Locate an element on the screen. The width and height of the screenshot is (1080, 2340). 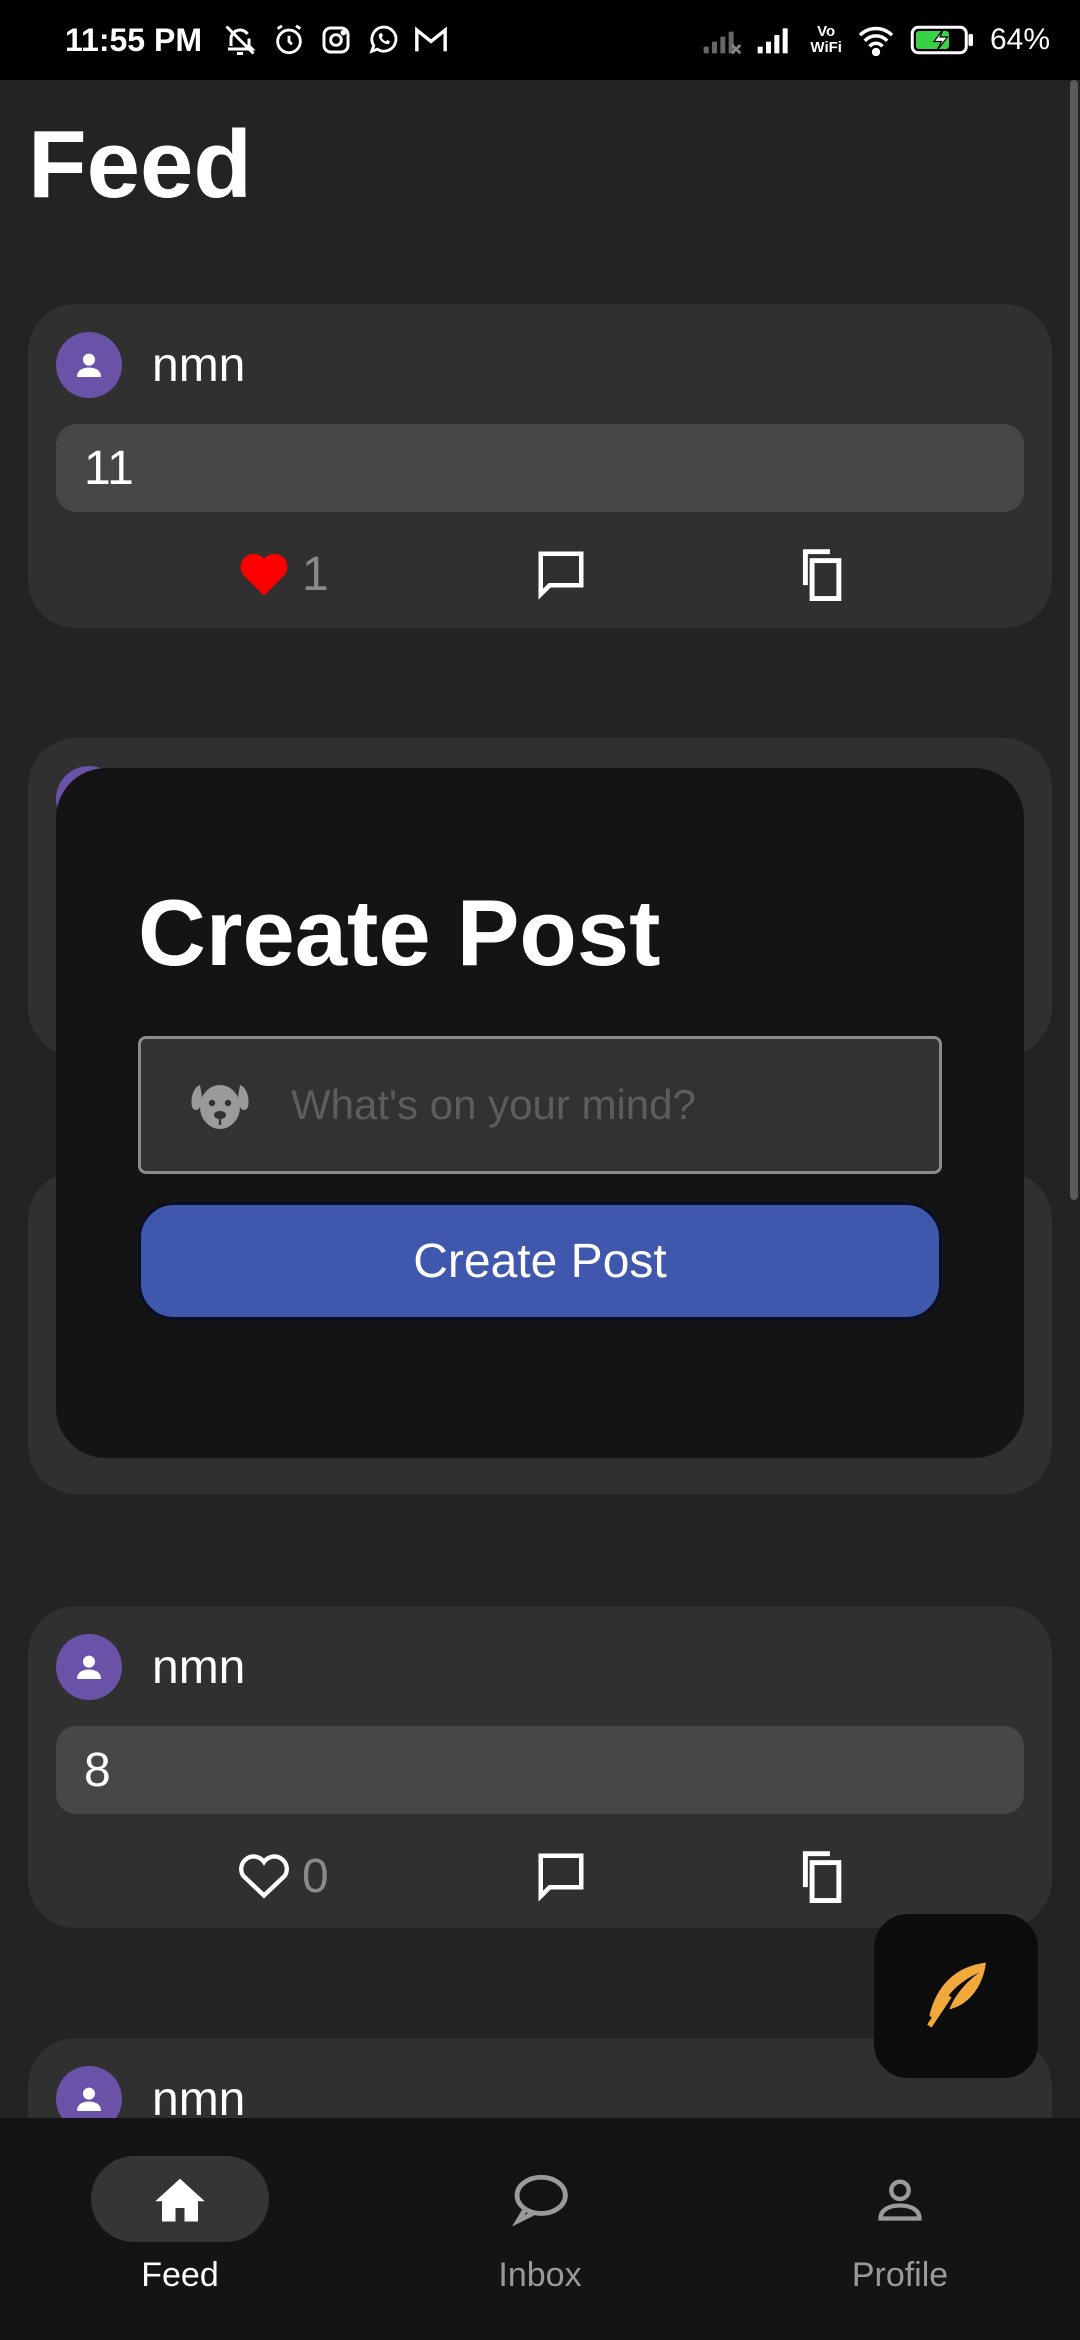
nav-label: Profile is located at coordinates (900, 2275).